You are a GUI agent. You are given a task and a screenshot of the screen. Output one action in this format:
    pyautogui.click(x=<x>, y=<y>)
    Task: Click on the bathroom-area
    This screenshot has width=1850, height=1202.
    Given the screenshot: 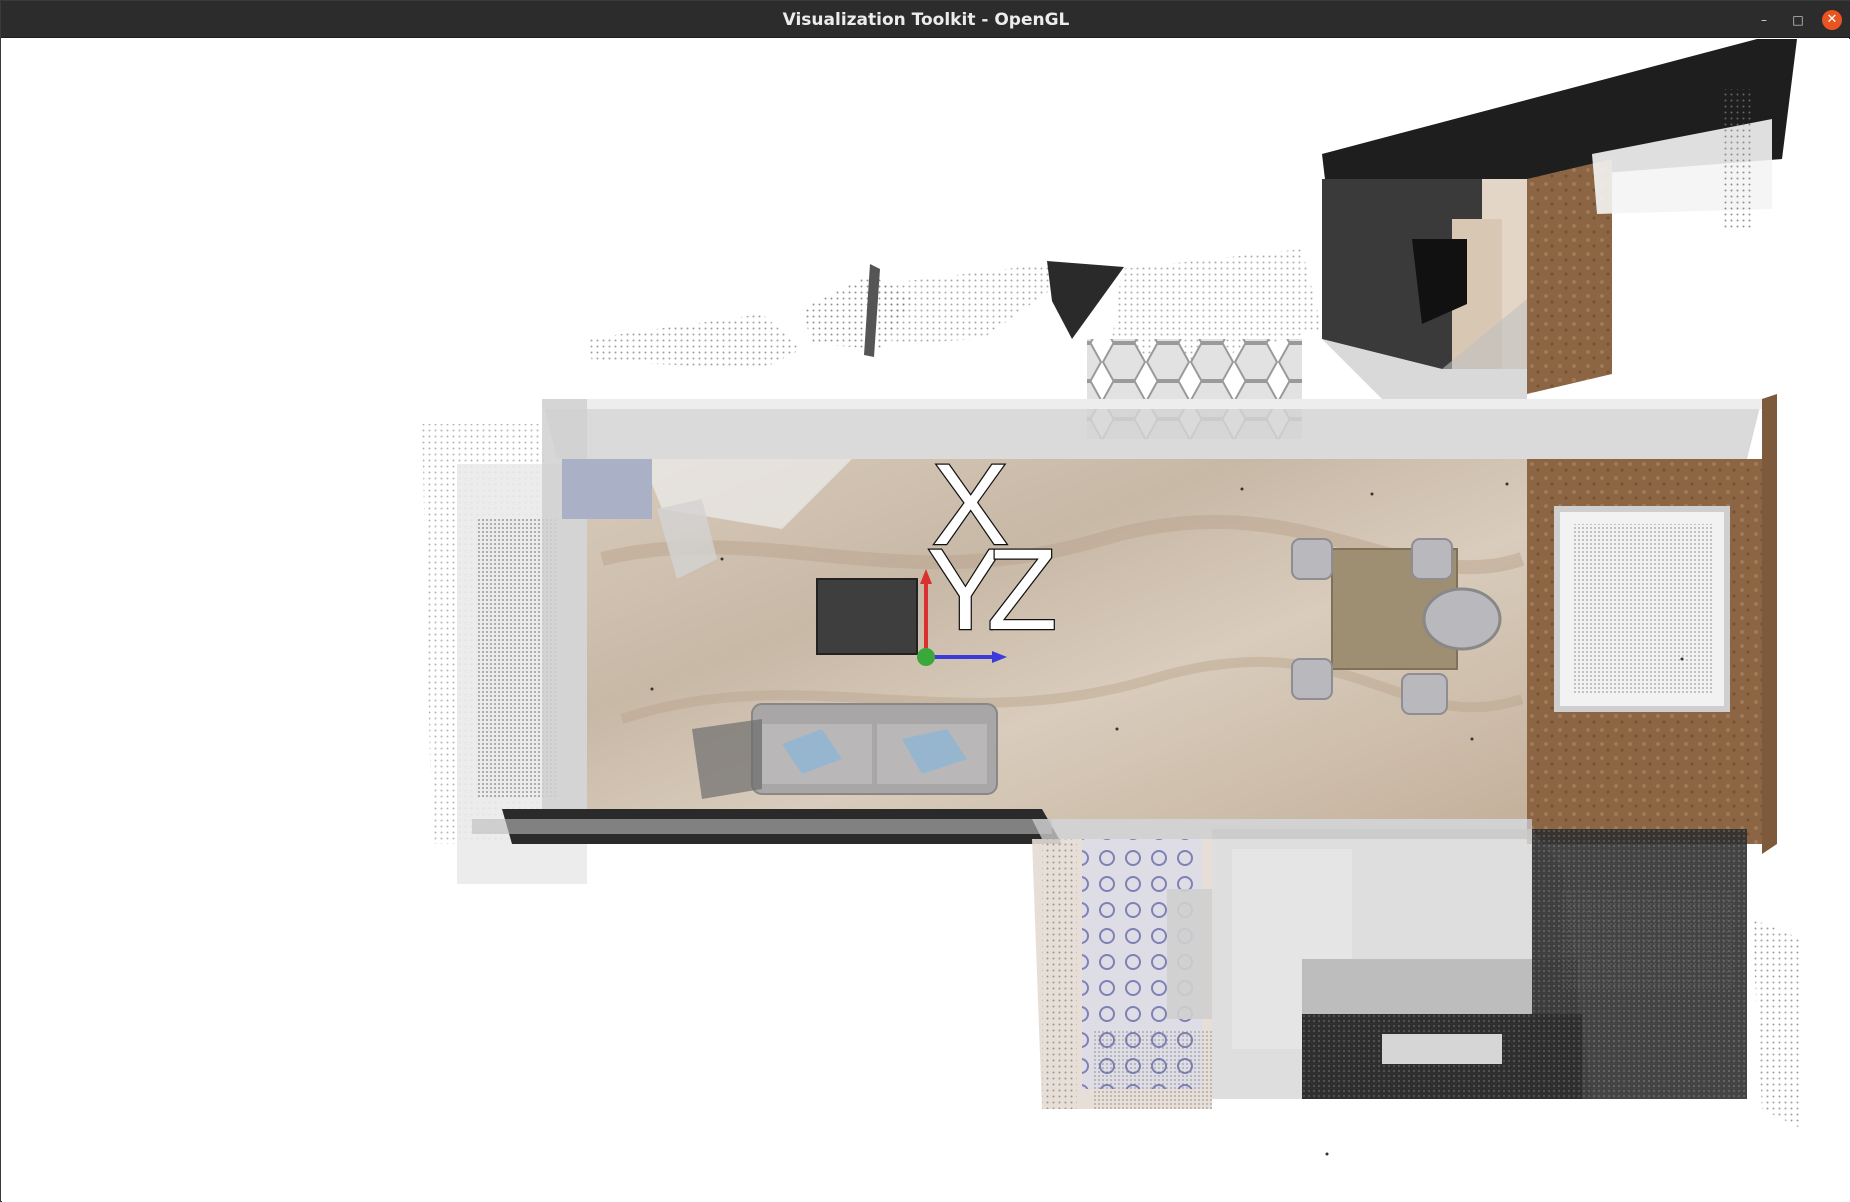 What is the action you would take?
    pyautogui.click(x=1122, y=974)
    